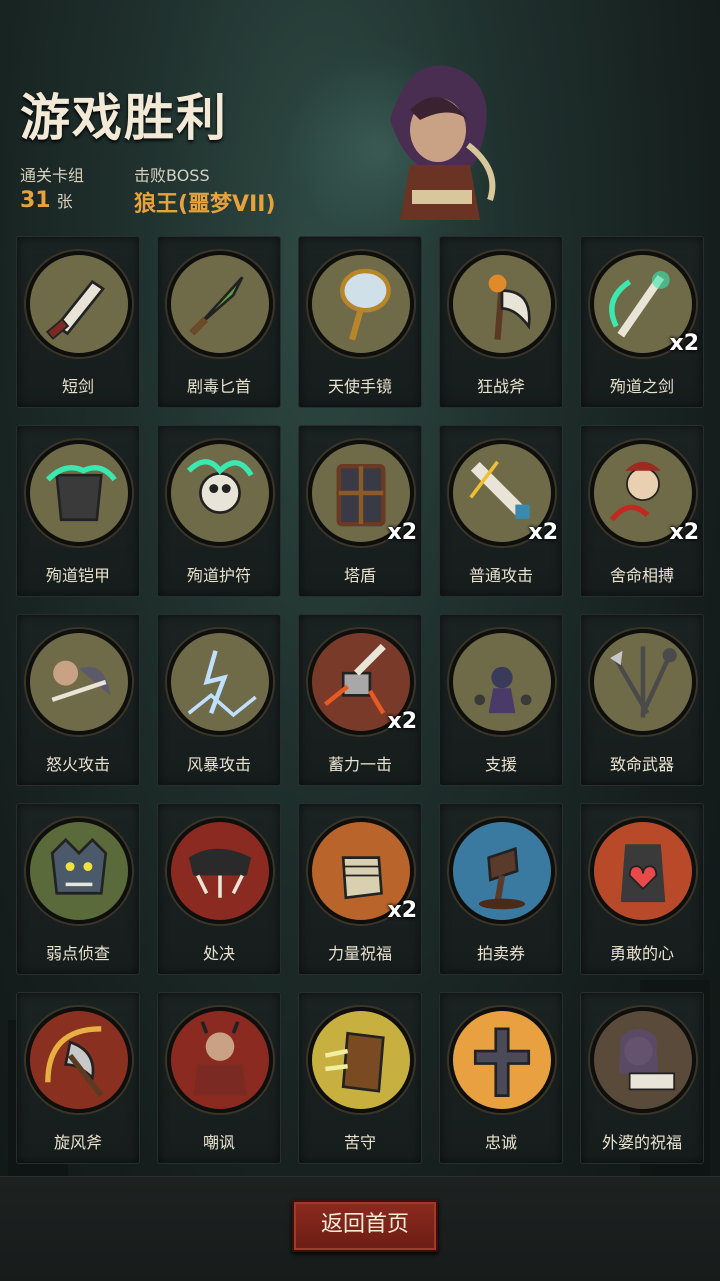  I want to click on card-label: 力量祝福, so click(359, 953).